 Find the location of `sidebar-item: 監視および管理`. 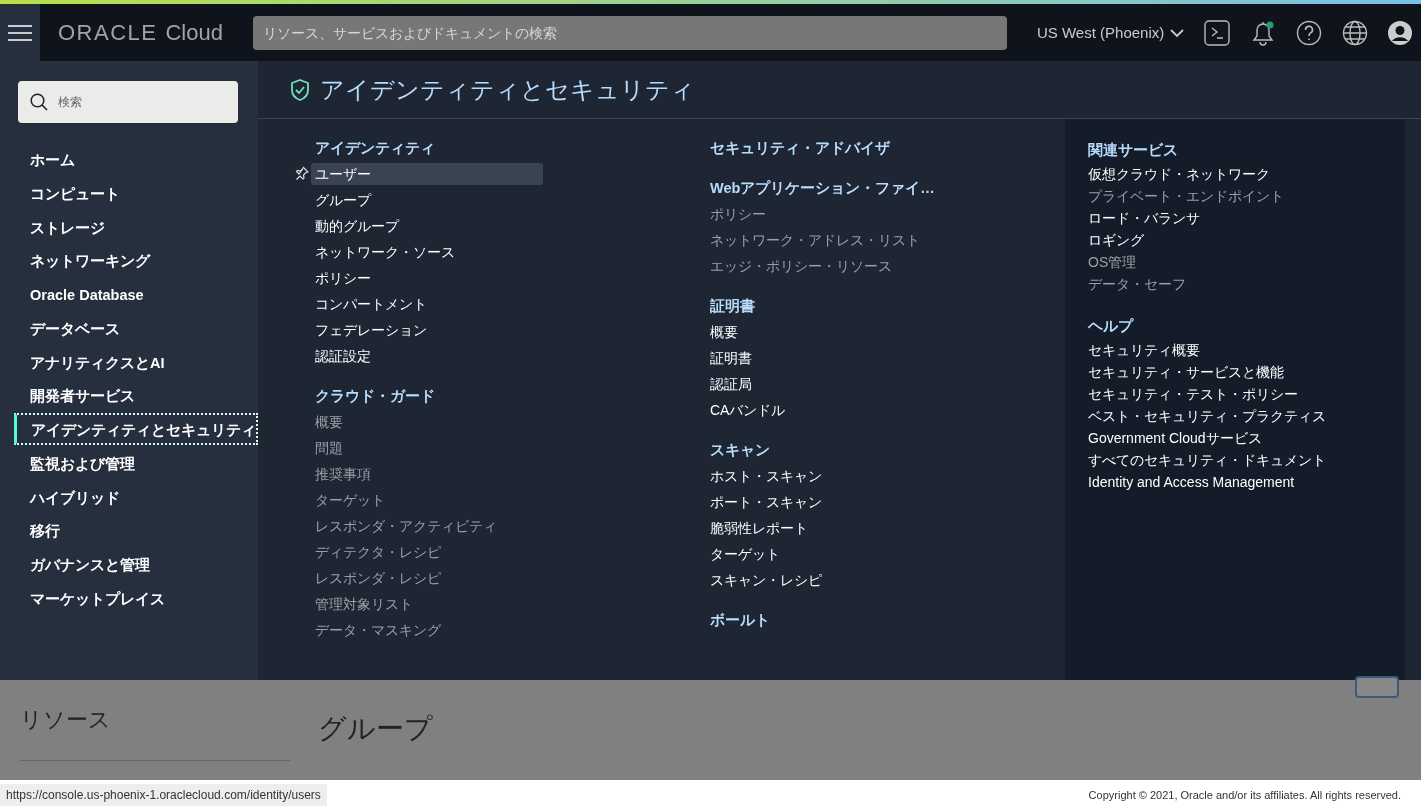

sidebar-item: 監視および管理 is located at coordinates (136, 462).